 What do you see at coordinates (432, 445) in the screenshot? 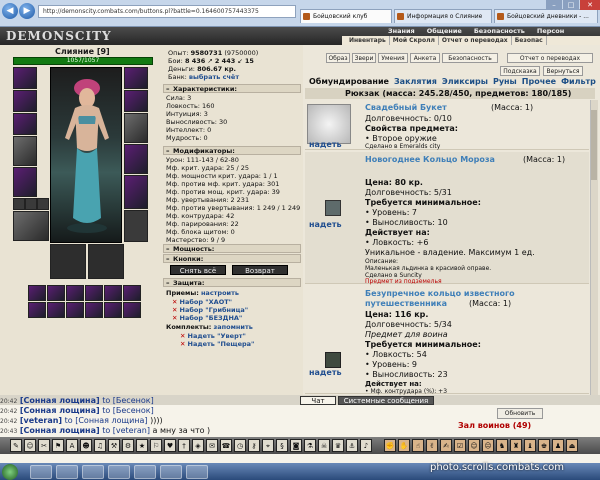
I see `wave-icon: ✌` at bounding box center [432, 445].